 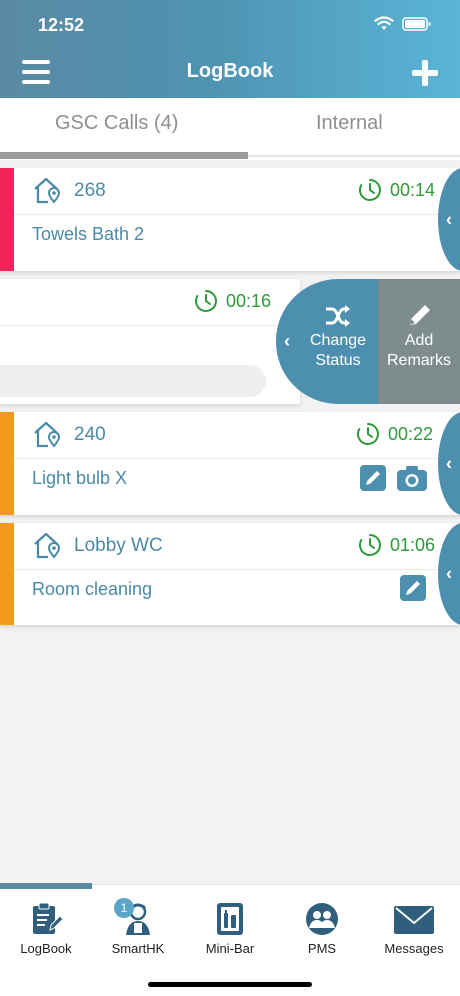 I want to click on status-icons, so click(x=403, y=24).